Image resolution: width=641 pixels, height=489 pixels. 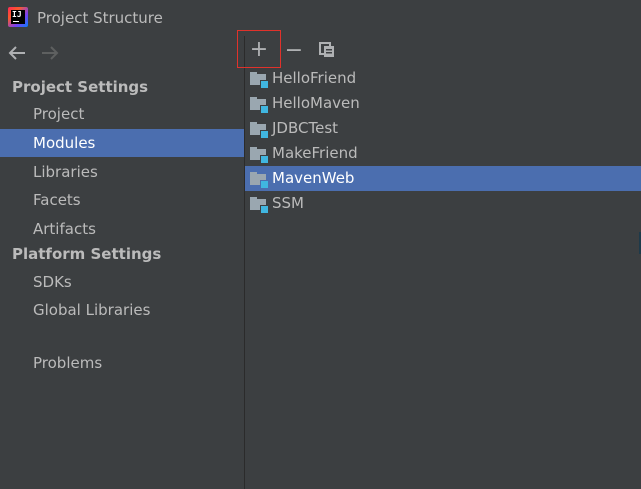 What do you see at coordinates (122, 282) in the screenshot?
I see `sidebar-item-sdks: SDKs` at bounding box center [122, 282].